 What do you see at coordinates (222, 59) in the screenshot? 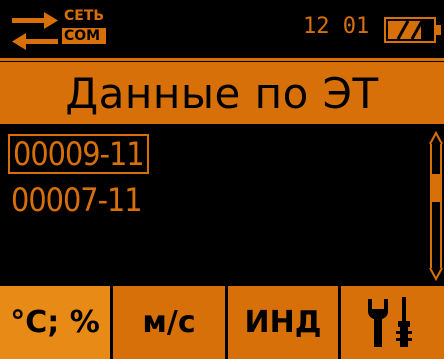
I see `status-divider` at bounding box center [222, 59].